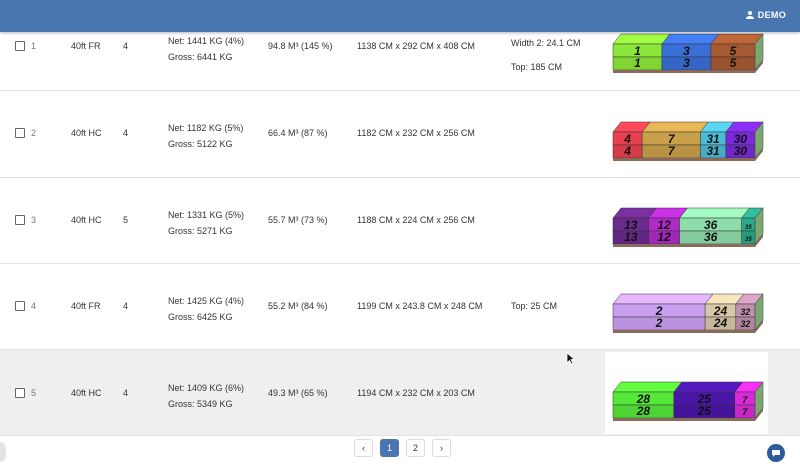  I want to click on container-3d-view: 447731313030, so click(688, 141).